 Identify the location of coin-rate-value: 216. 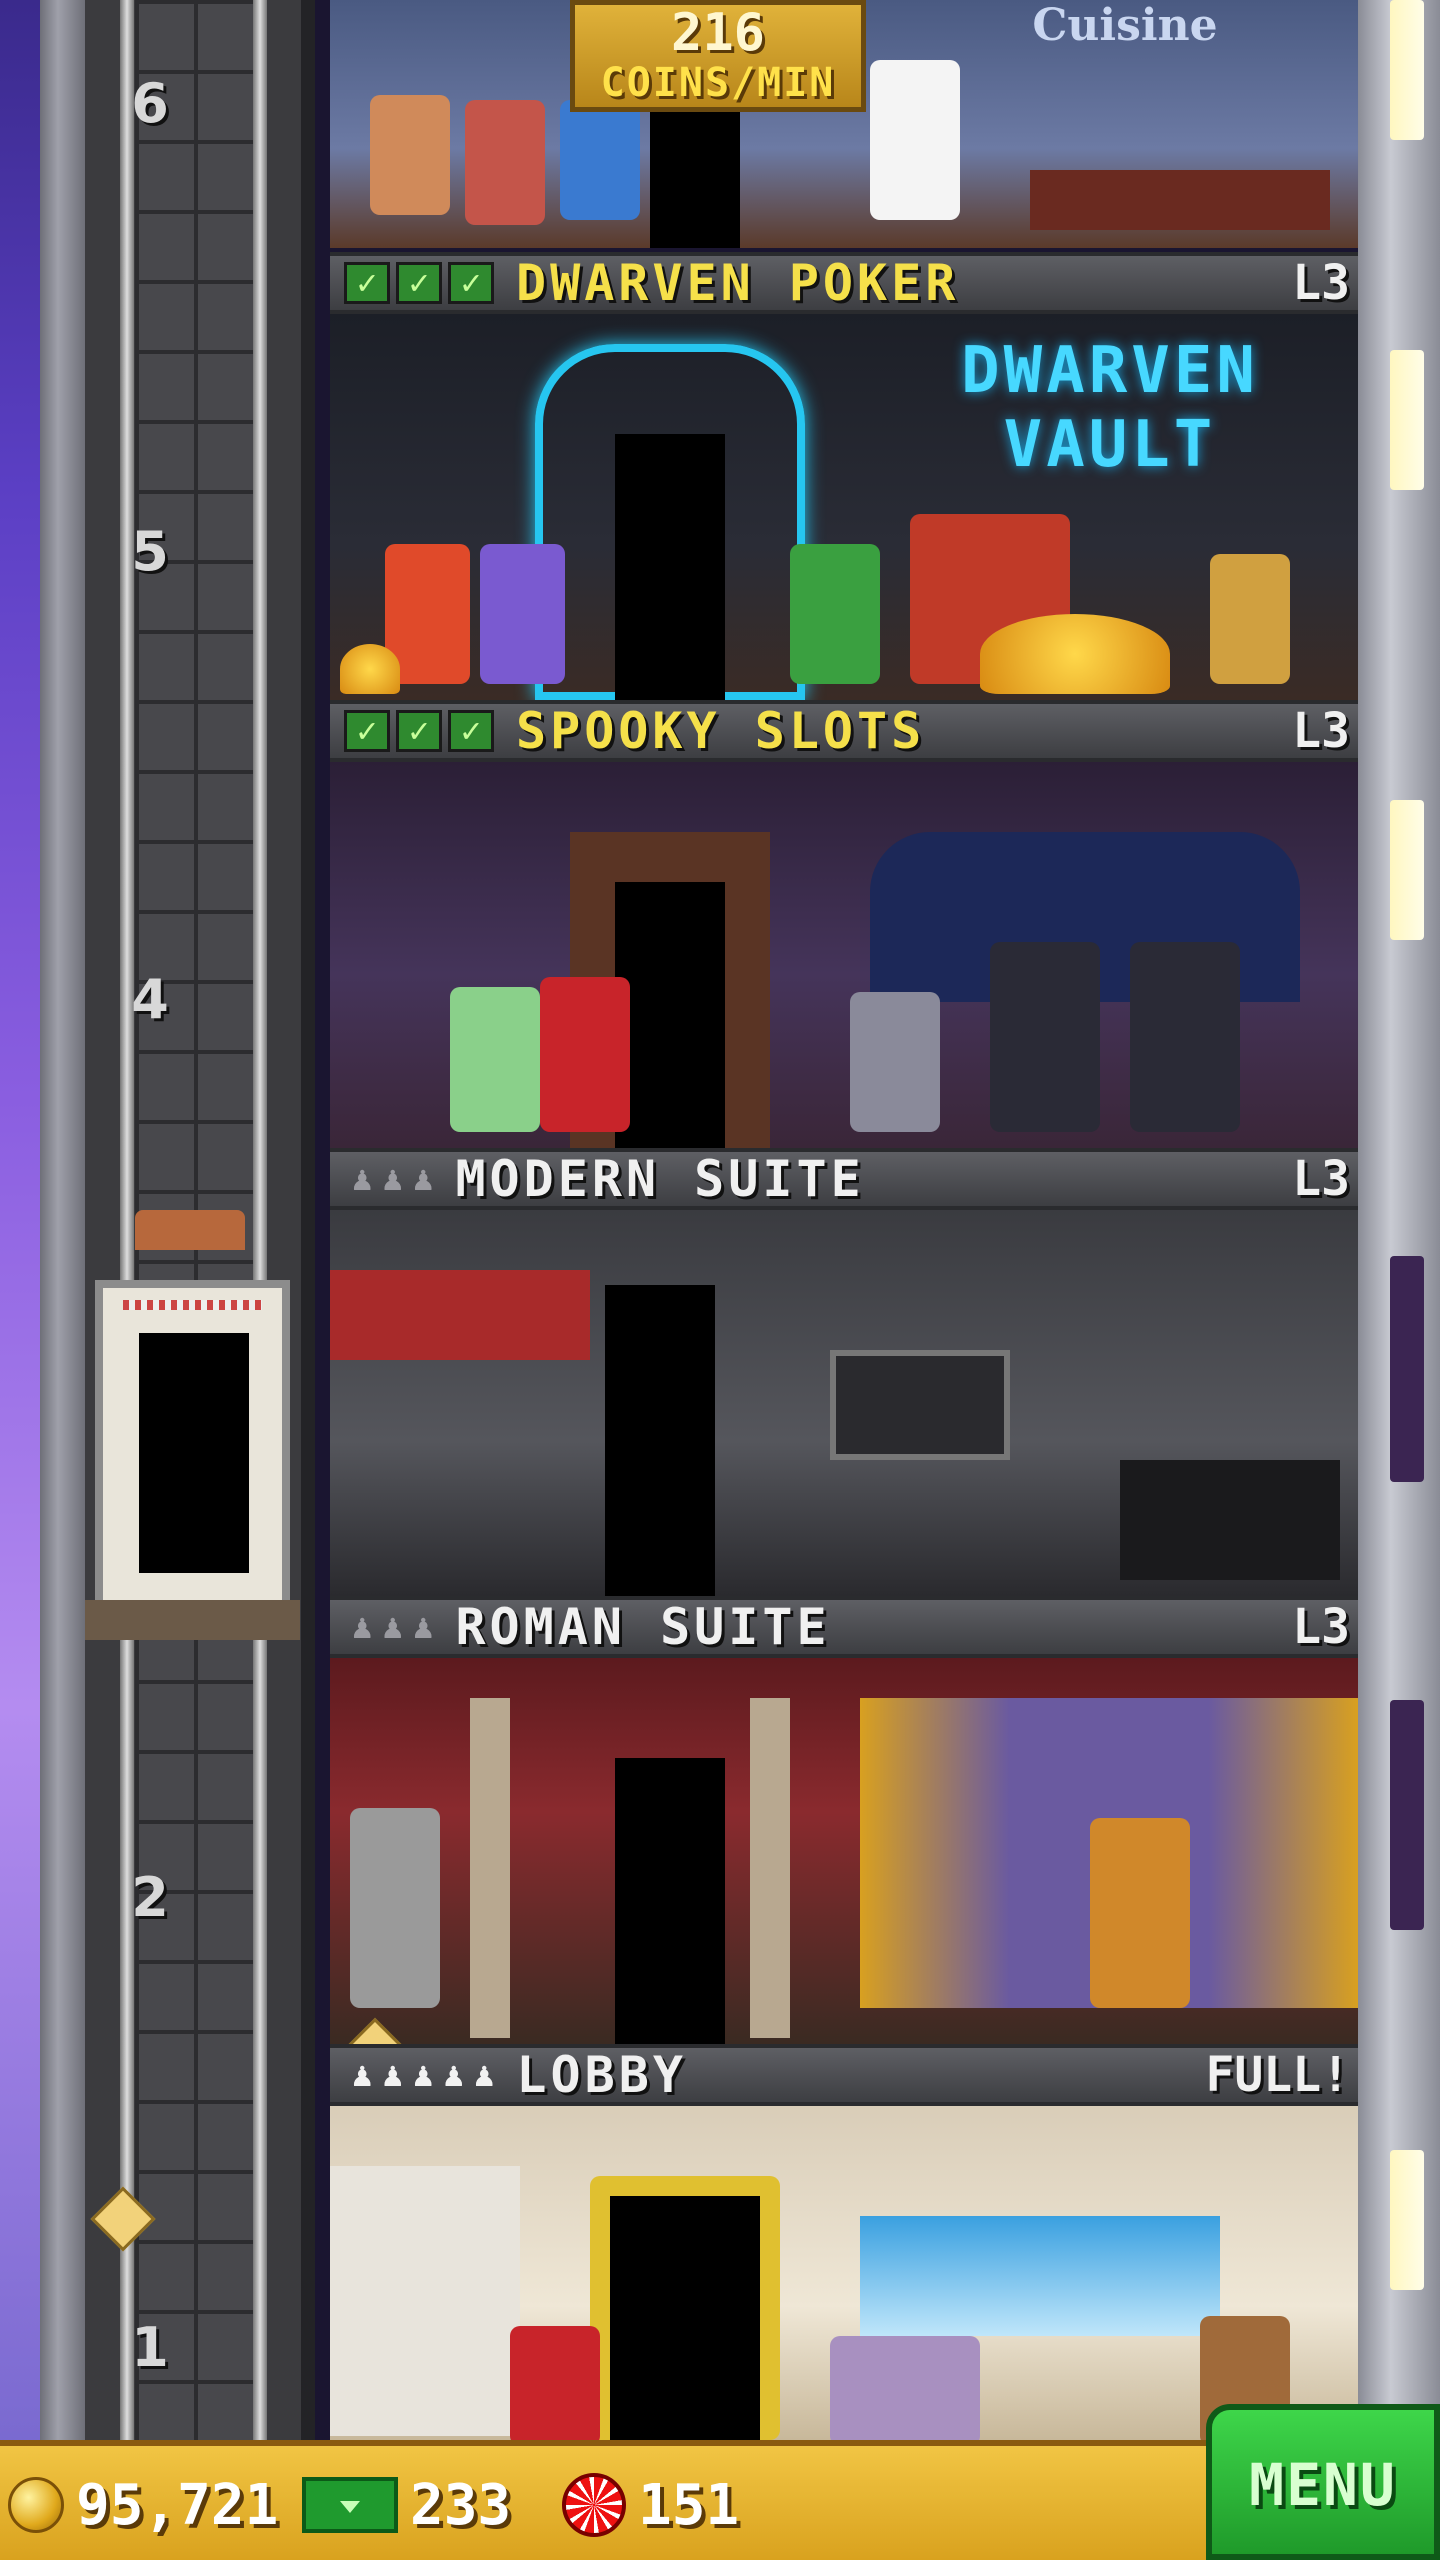
(718, 33).